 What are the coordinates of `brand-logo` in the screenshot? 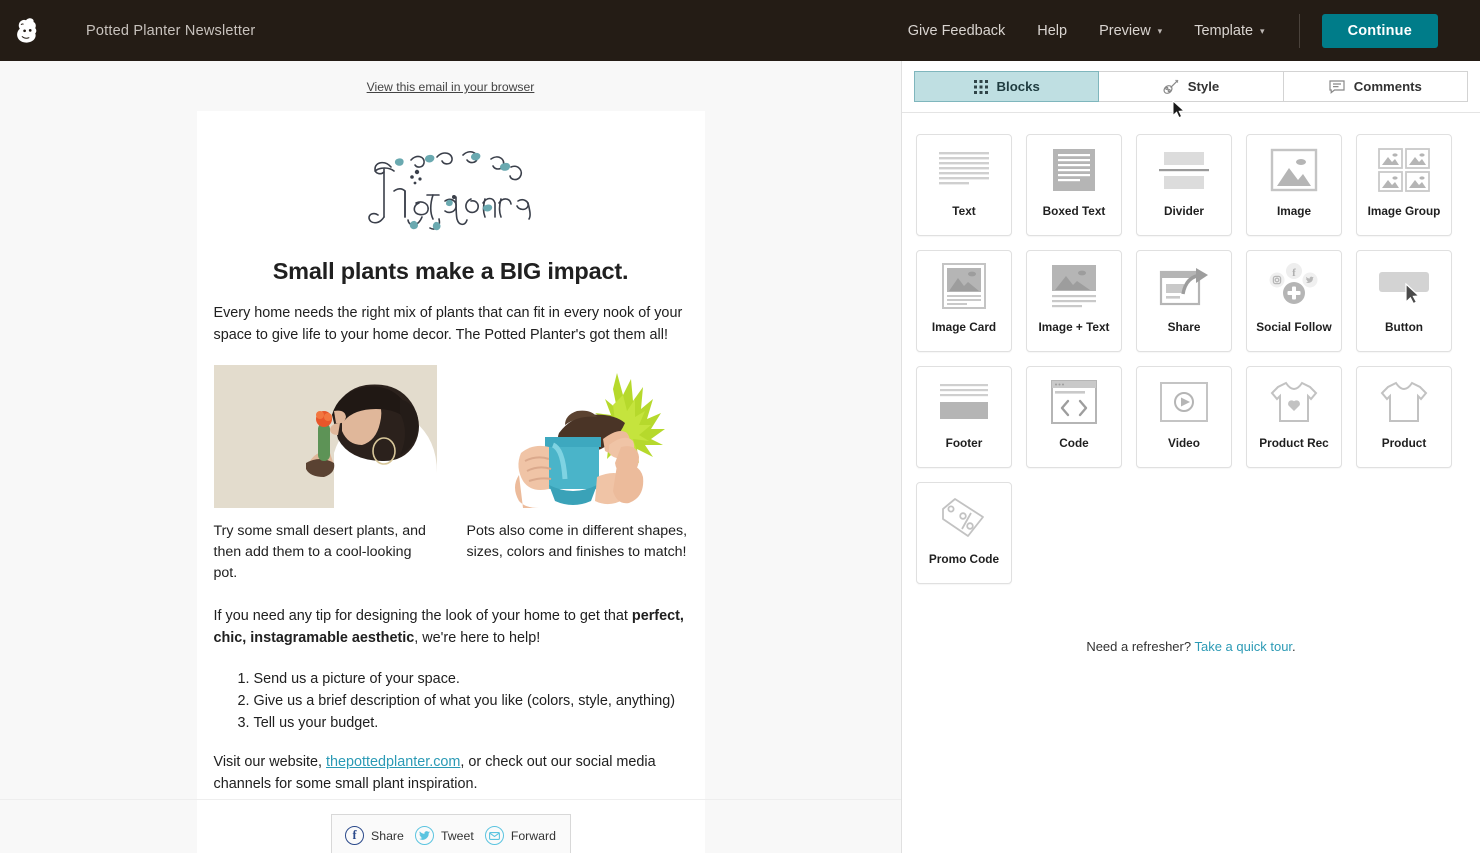 It's located at (451, 187).